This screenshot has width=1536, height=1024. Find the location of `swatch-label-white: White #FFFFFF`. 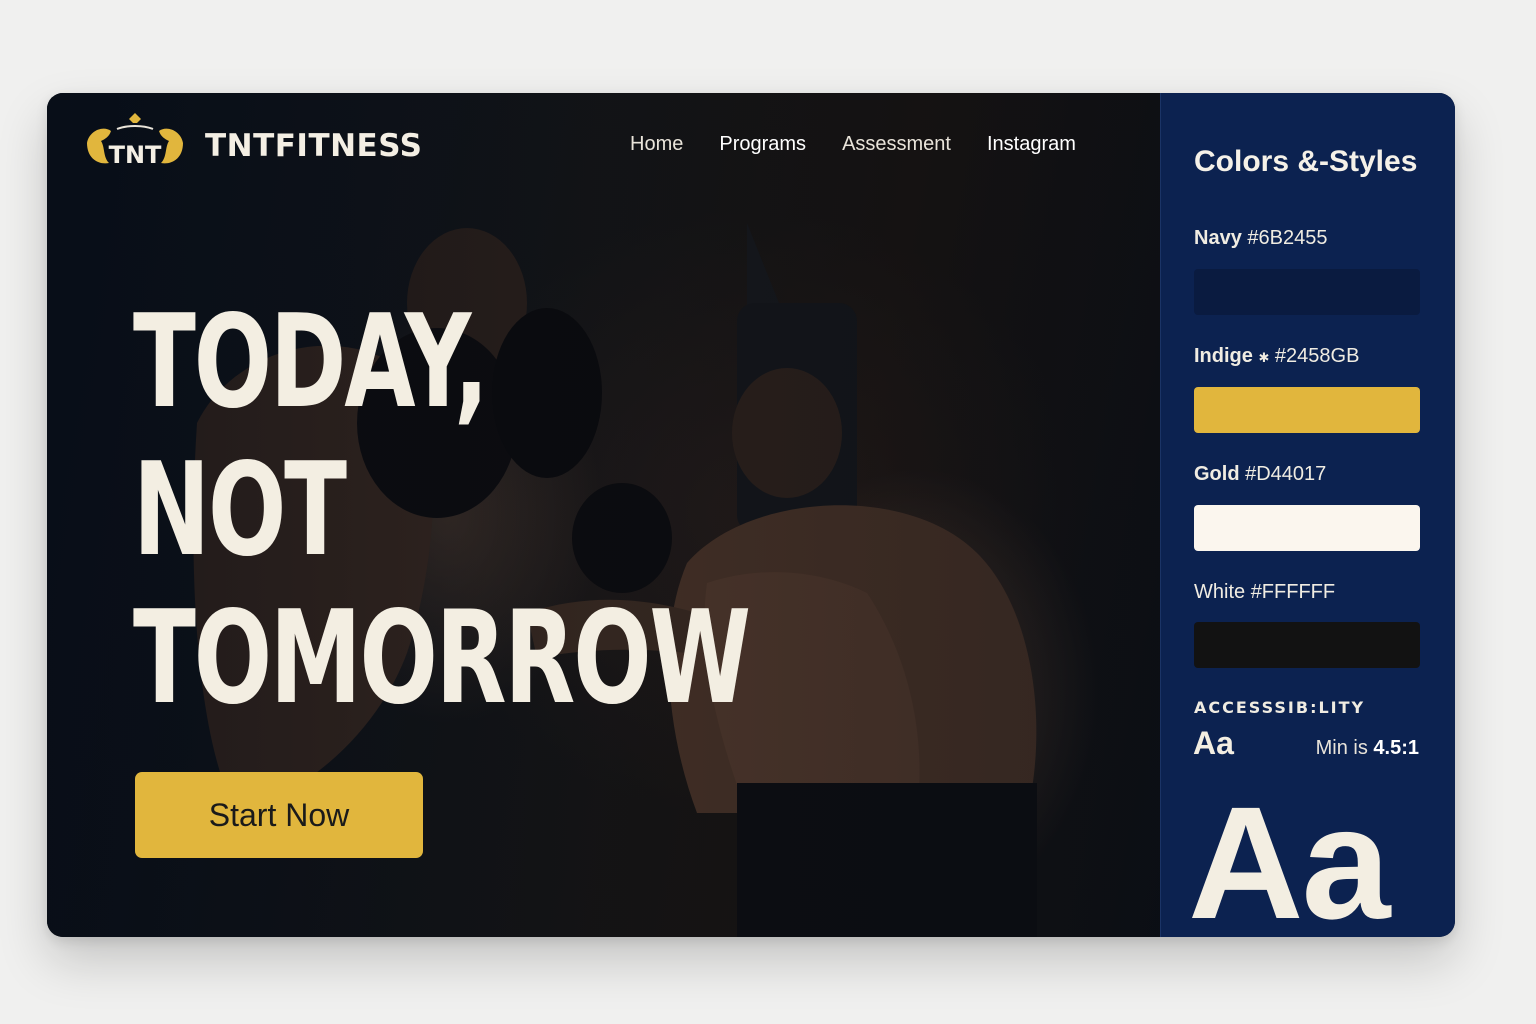

swatch-label-white: White #FFFFFF is located at coordinates (1264, 592).